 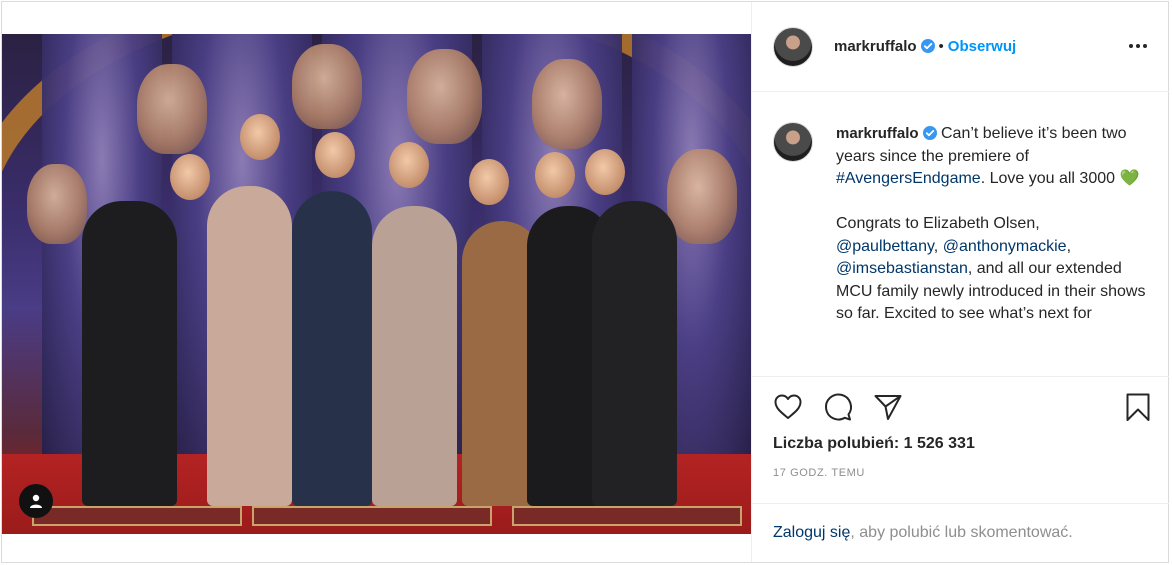 I want to click on user-tag-button, so click(x=36, y=501).